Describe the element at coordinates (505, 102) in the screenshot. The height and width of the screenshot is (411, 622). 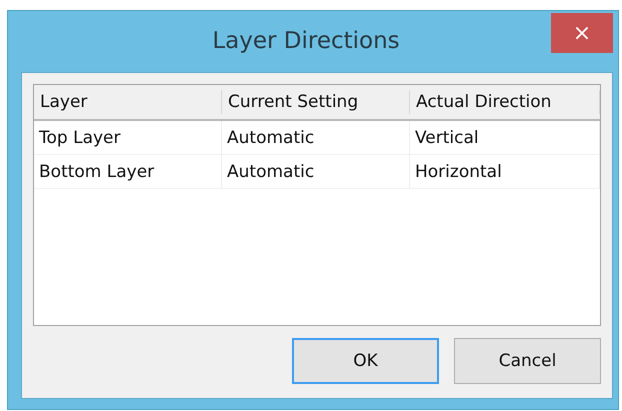
I see `column-header: Actual Direction` at that location.